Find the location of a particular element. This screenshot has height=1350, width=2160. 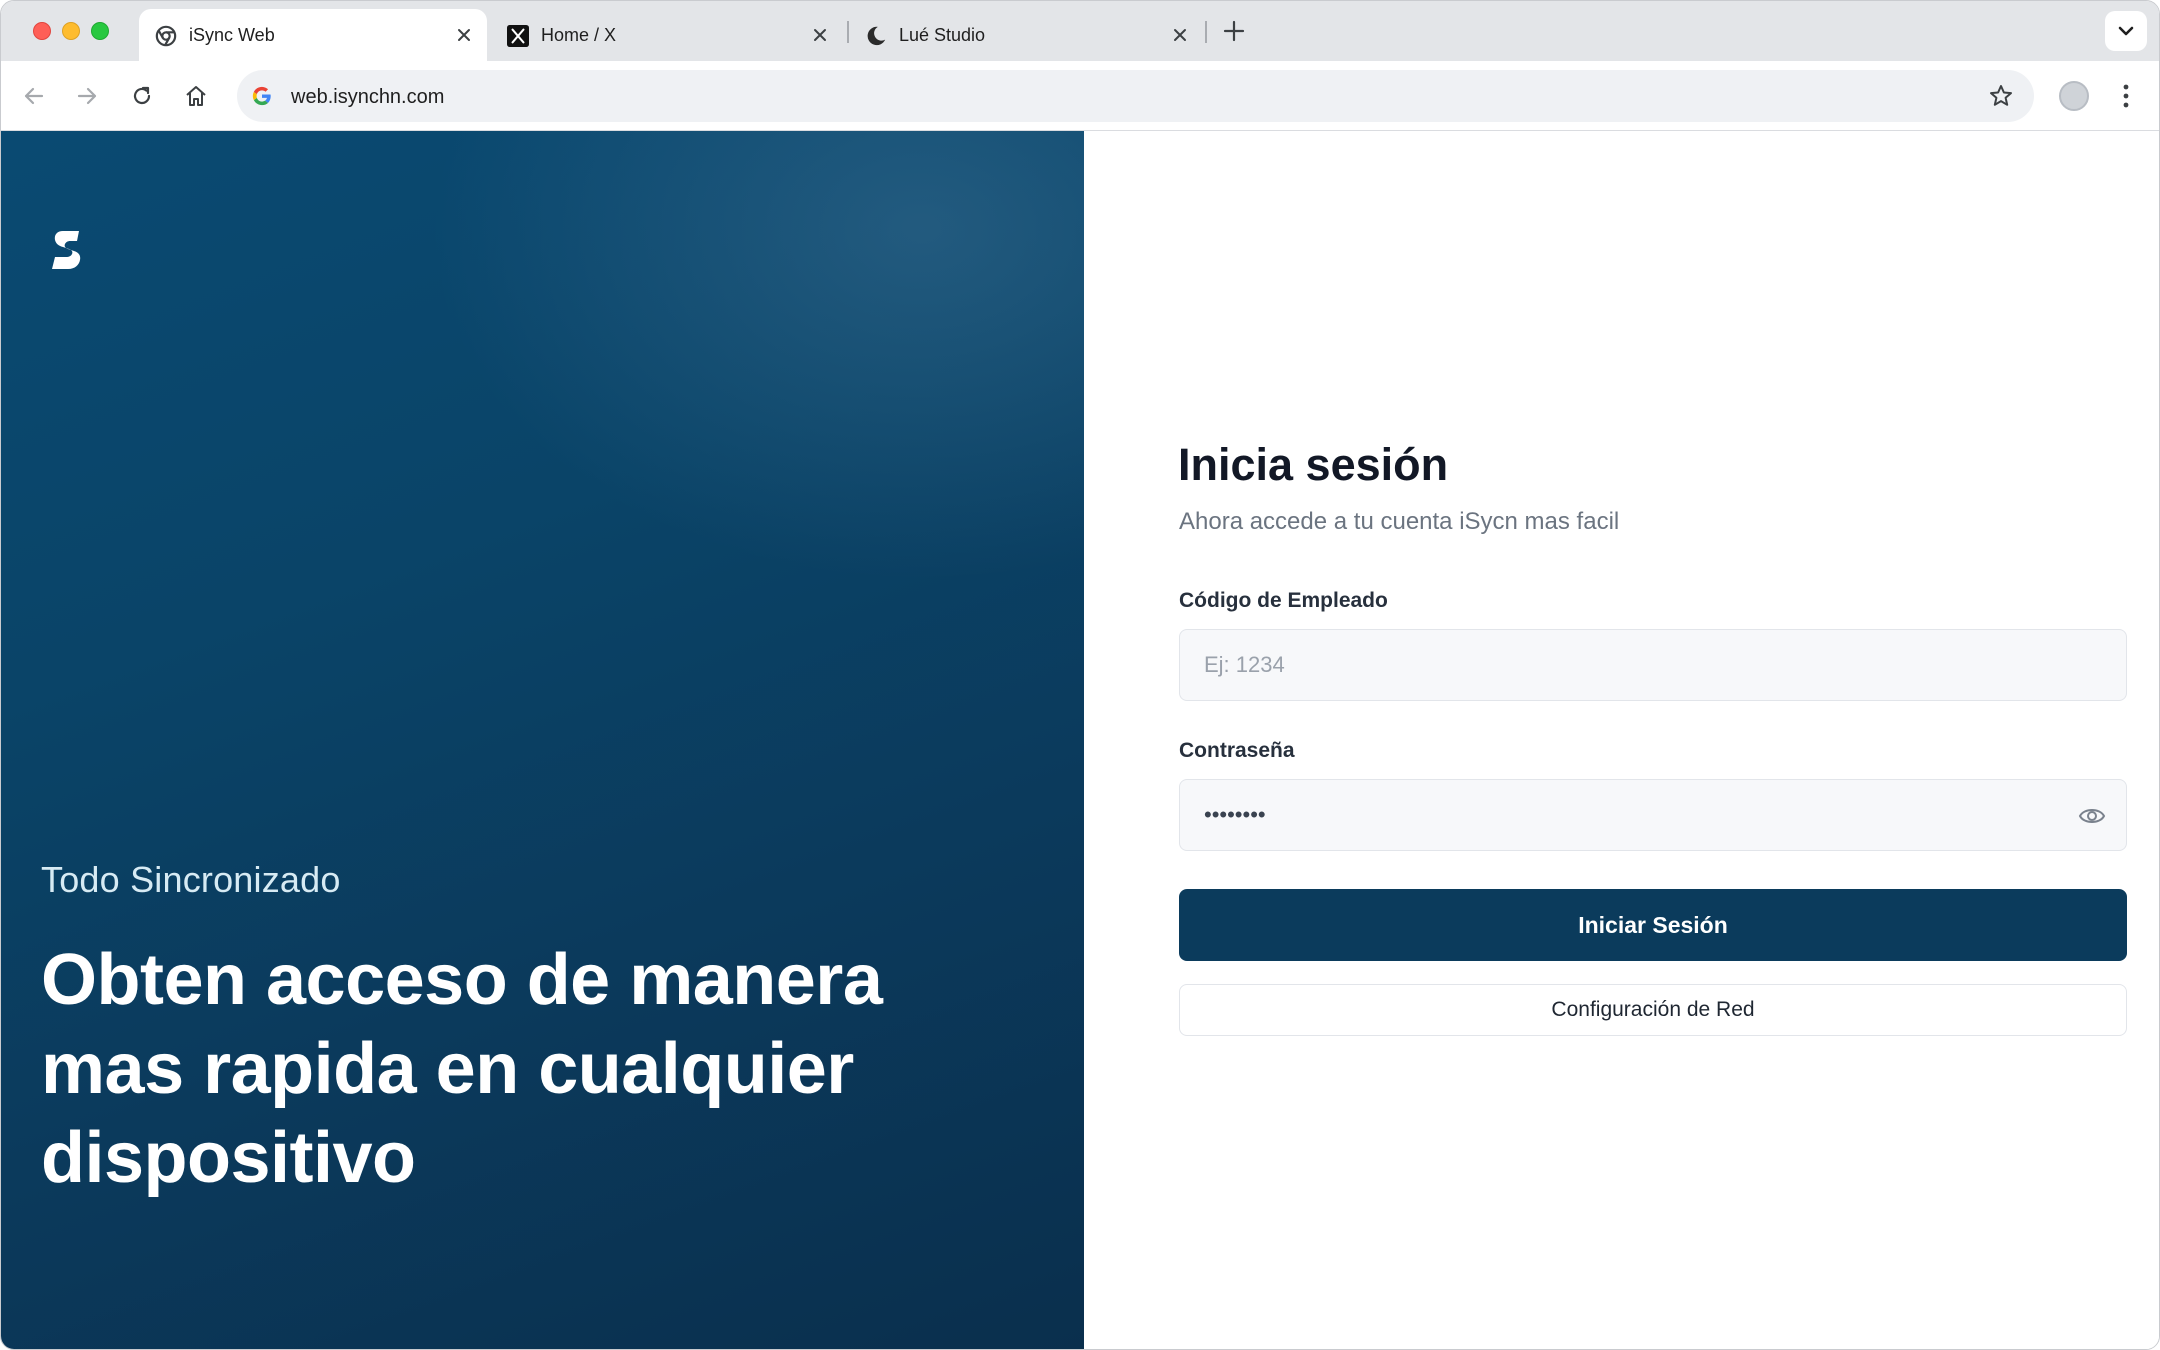

chrome-icon is located at coordinates (166, 36).